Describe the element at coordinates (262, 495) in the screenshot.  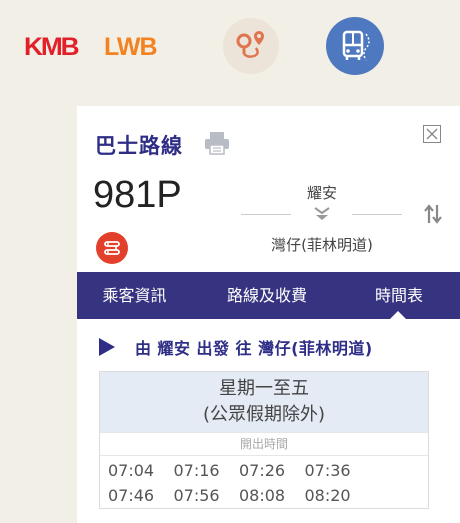
I see `departure-time: 08:08` at that location.